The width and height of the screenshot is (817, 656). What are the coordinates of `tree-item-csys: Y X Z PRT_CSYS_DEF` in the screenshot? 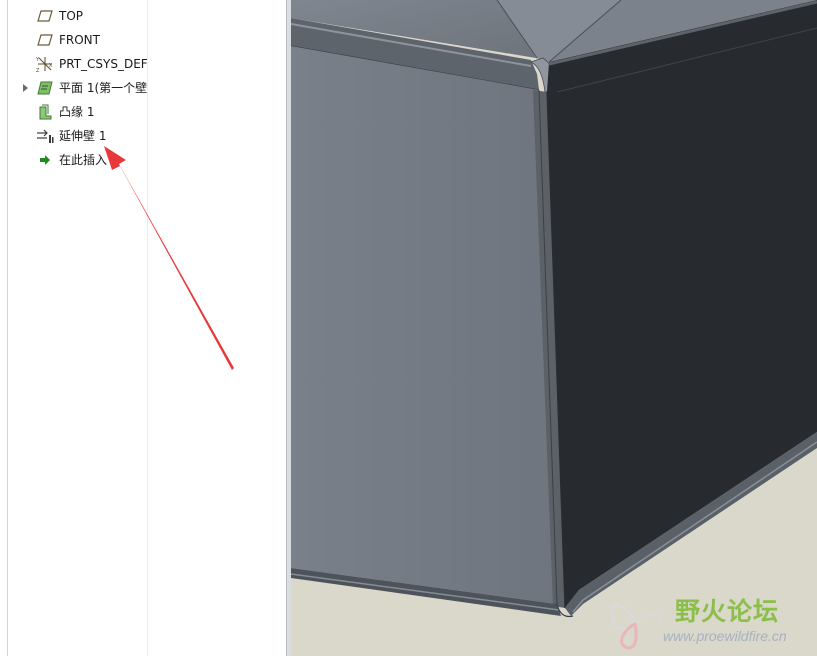 It's located at (73, 64).